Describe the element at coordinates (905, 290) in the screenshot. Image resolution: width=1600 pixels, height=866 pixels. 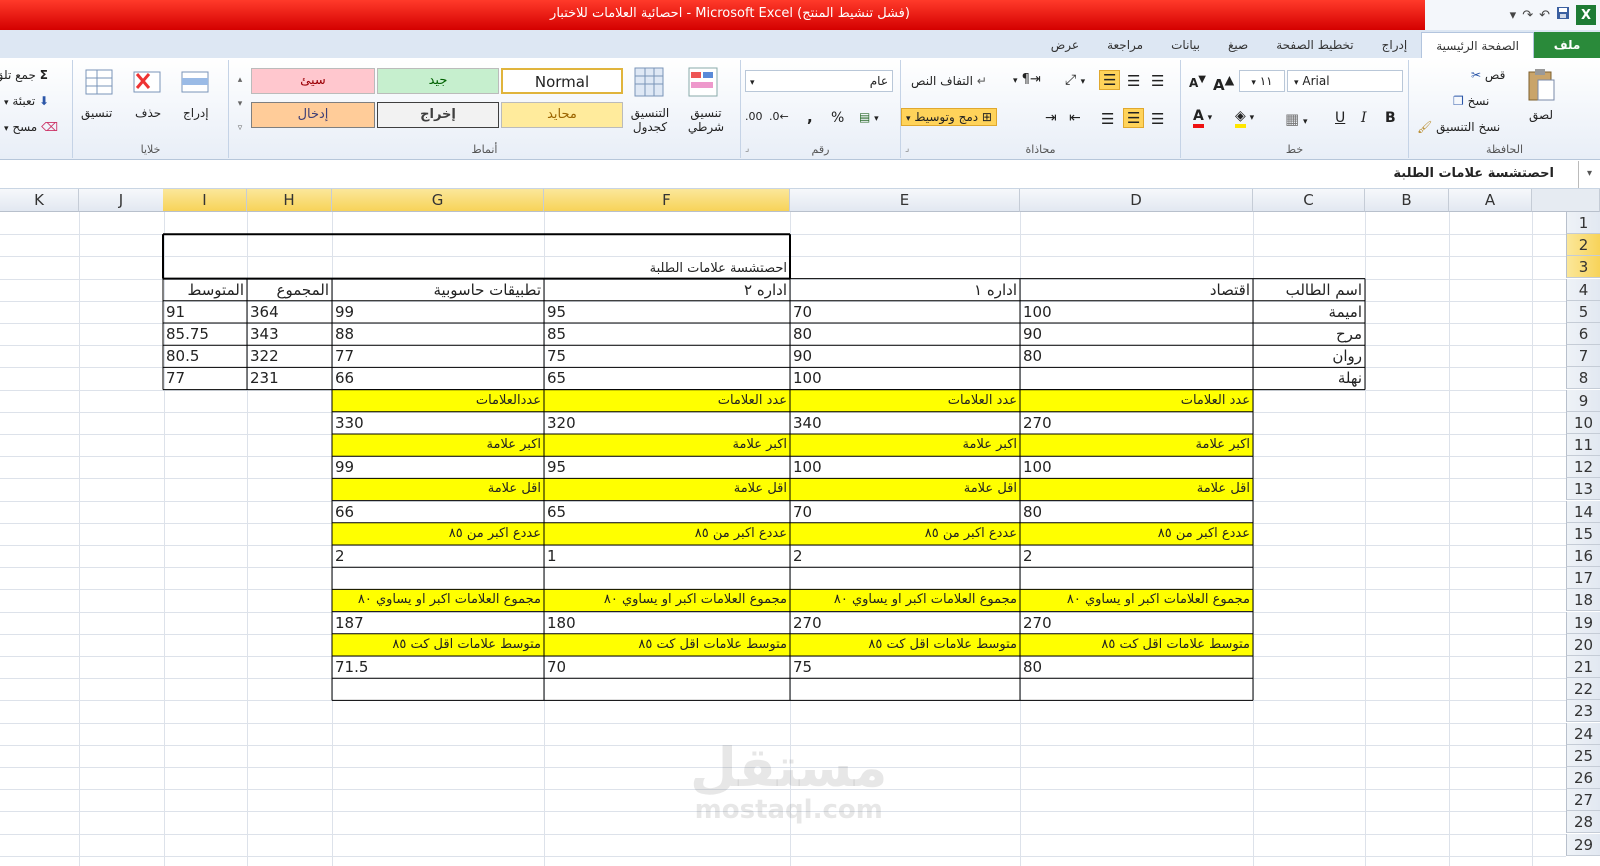
I see `header-admin1: اداره ١` at that location.